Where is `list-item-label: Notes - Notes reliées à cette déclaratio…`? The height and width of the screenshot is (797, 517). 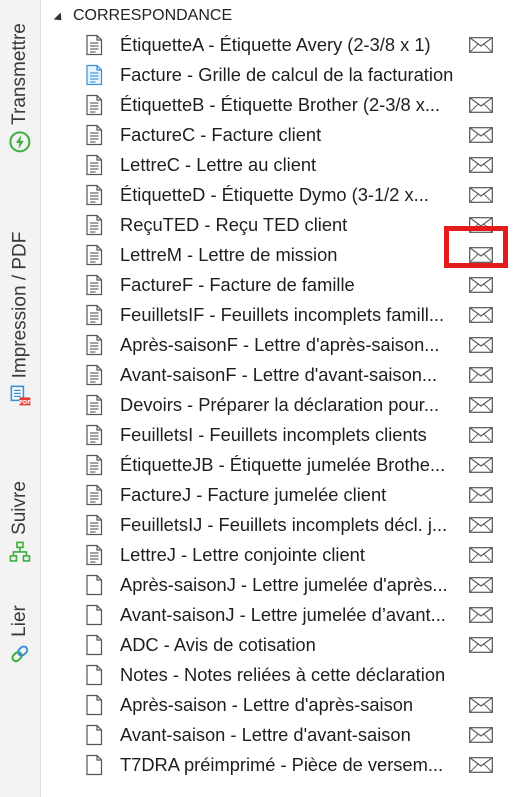
list-item-label: Notes - Notes reliées à cette déclaratio… is located at coordinates (283, 674).